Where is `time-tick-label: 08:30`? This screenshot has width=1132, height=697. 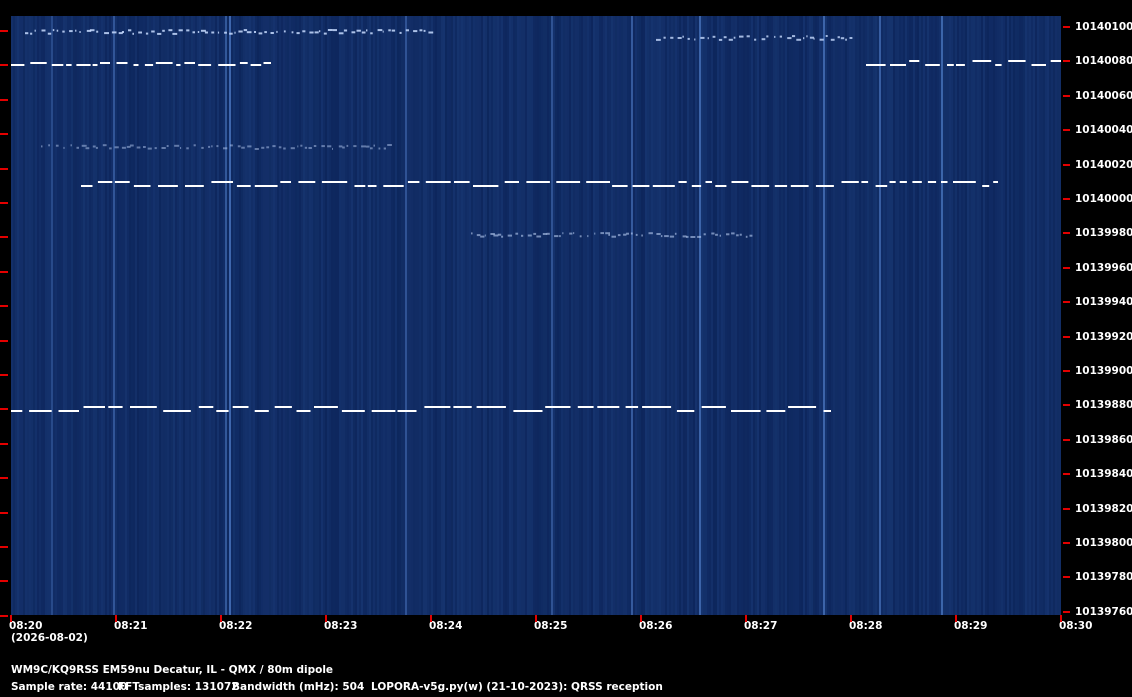 time-tick-label: 08:30 is located at coordinates (1076, 626).